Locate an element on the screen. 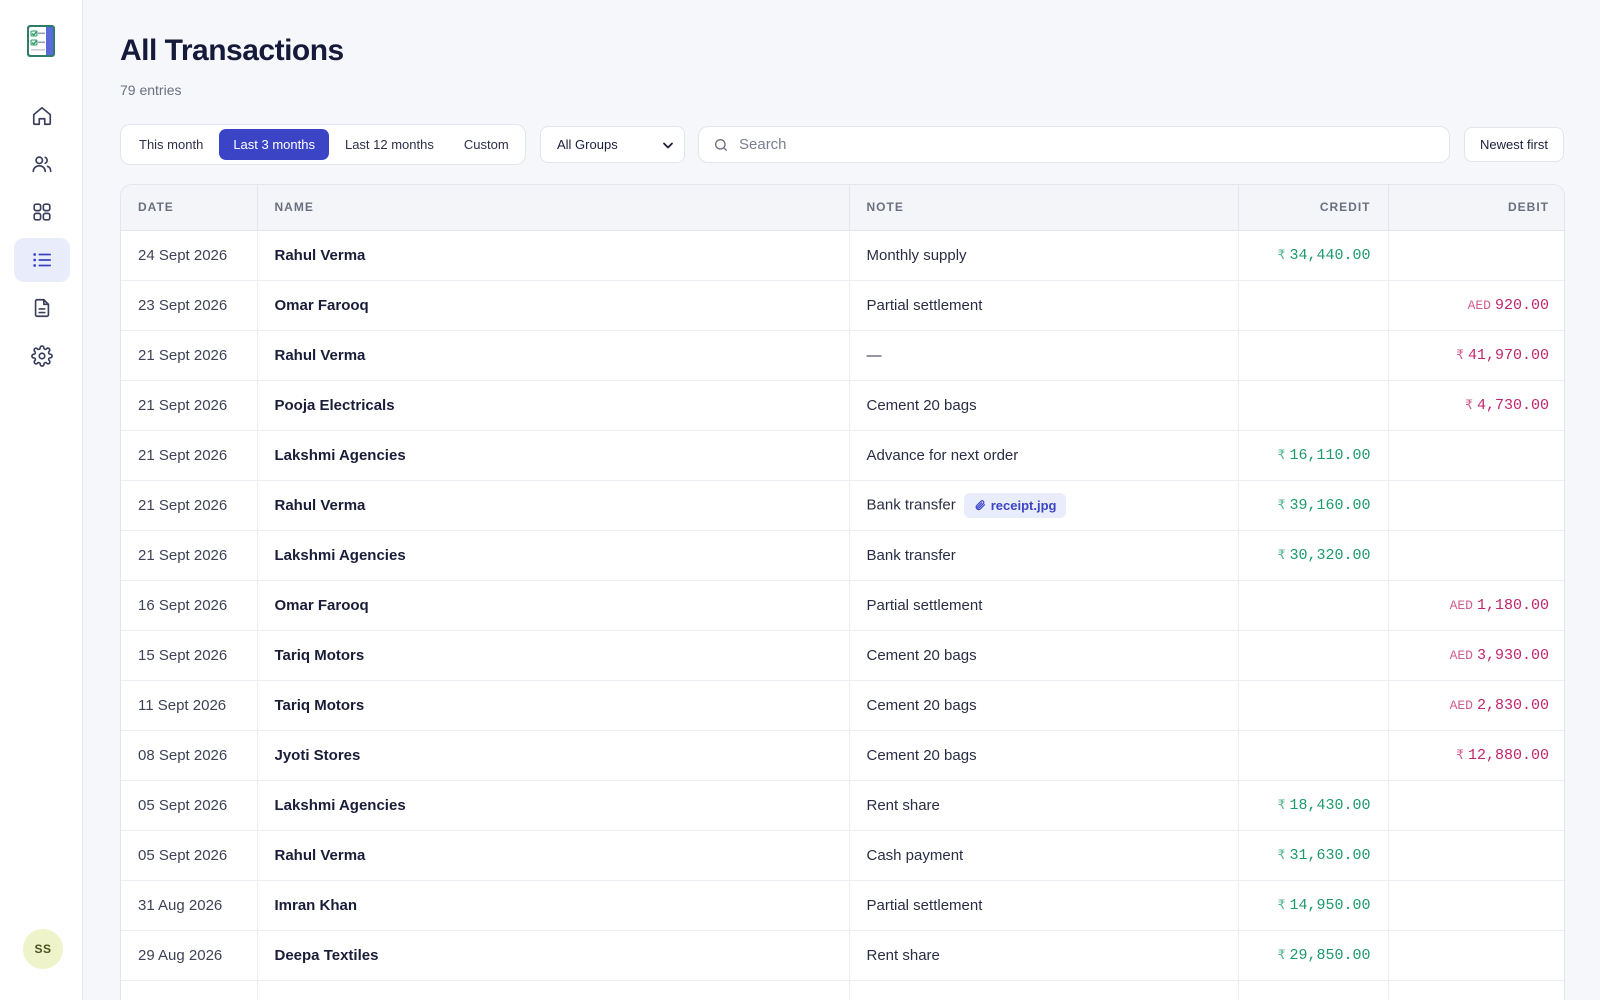 The image size is (1600, 1000). entry-count: 79 entries is located at coordinates (151, 90).